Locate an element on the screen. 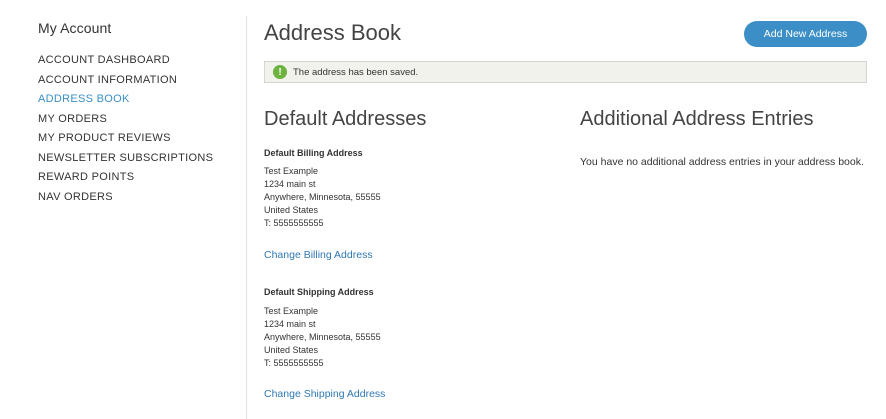  change-shipping-address-link: Change Shipping Address is located at coordinates (324, 394).